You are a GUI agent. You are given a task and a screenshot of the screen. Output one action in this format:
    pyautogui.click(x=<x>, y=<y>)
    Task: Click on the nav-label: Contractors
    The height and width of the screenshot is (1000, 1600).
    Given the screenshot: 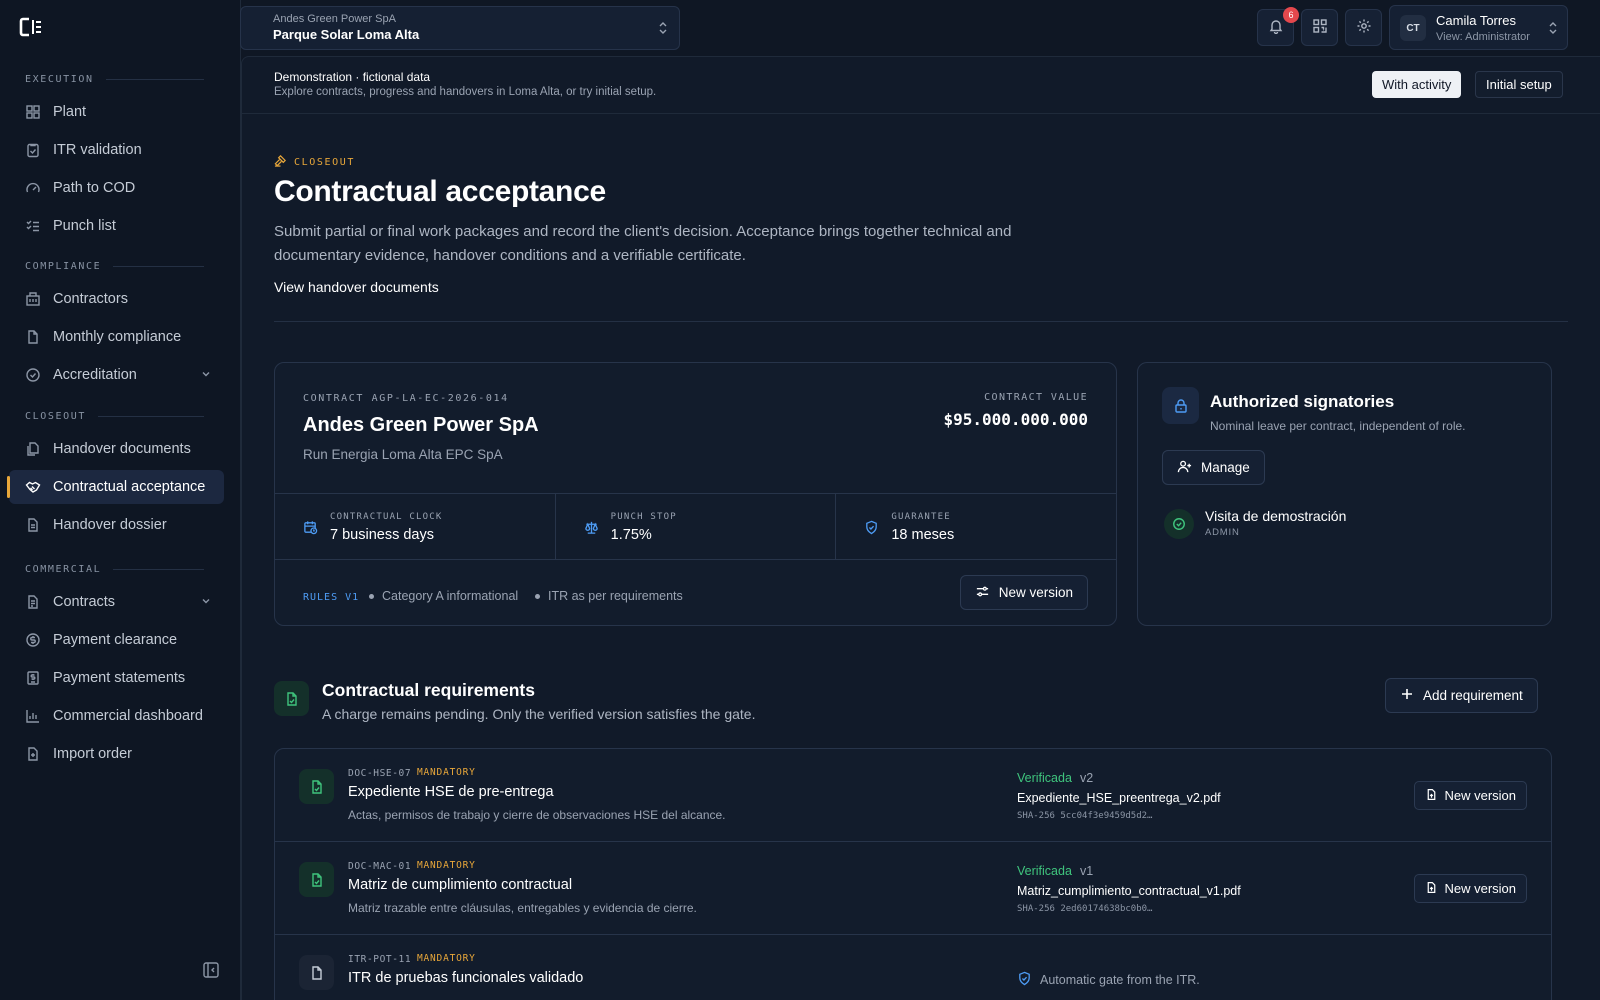 What is the action you would take?
    pyautogui.click(x=90, y=299)
    